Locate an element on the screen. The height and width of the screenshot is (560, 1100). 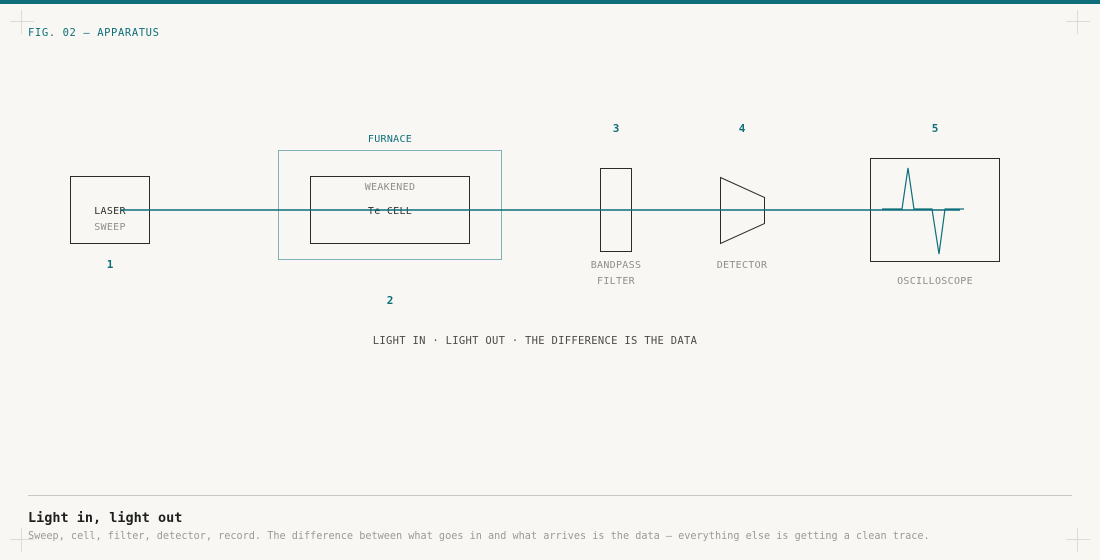
oscilloscope-label: OSCILLOSCOPE is located at coordinates (935, 281).